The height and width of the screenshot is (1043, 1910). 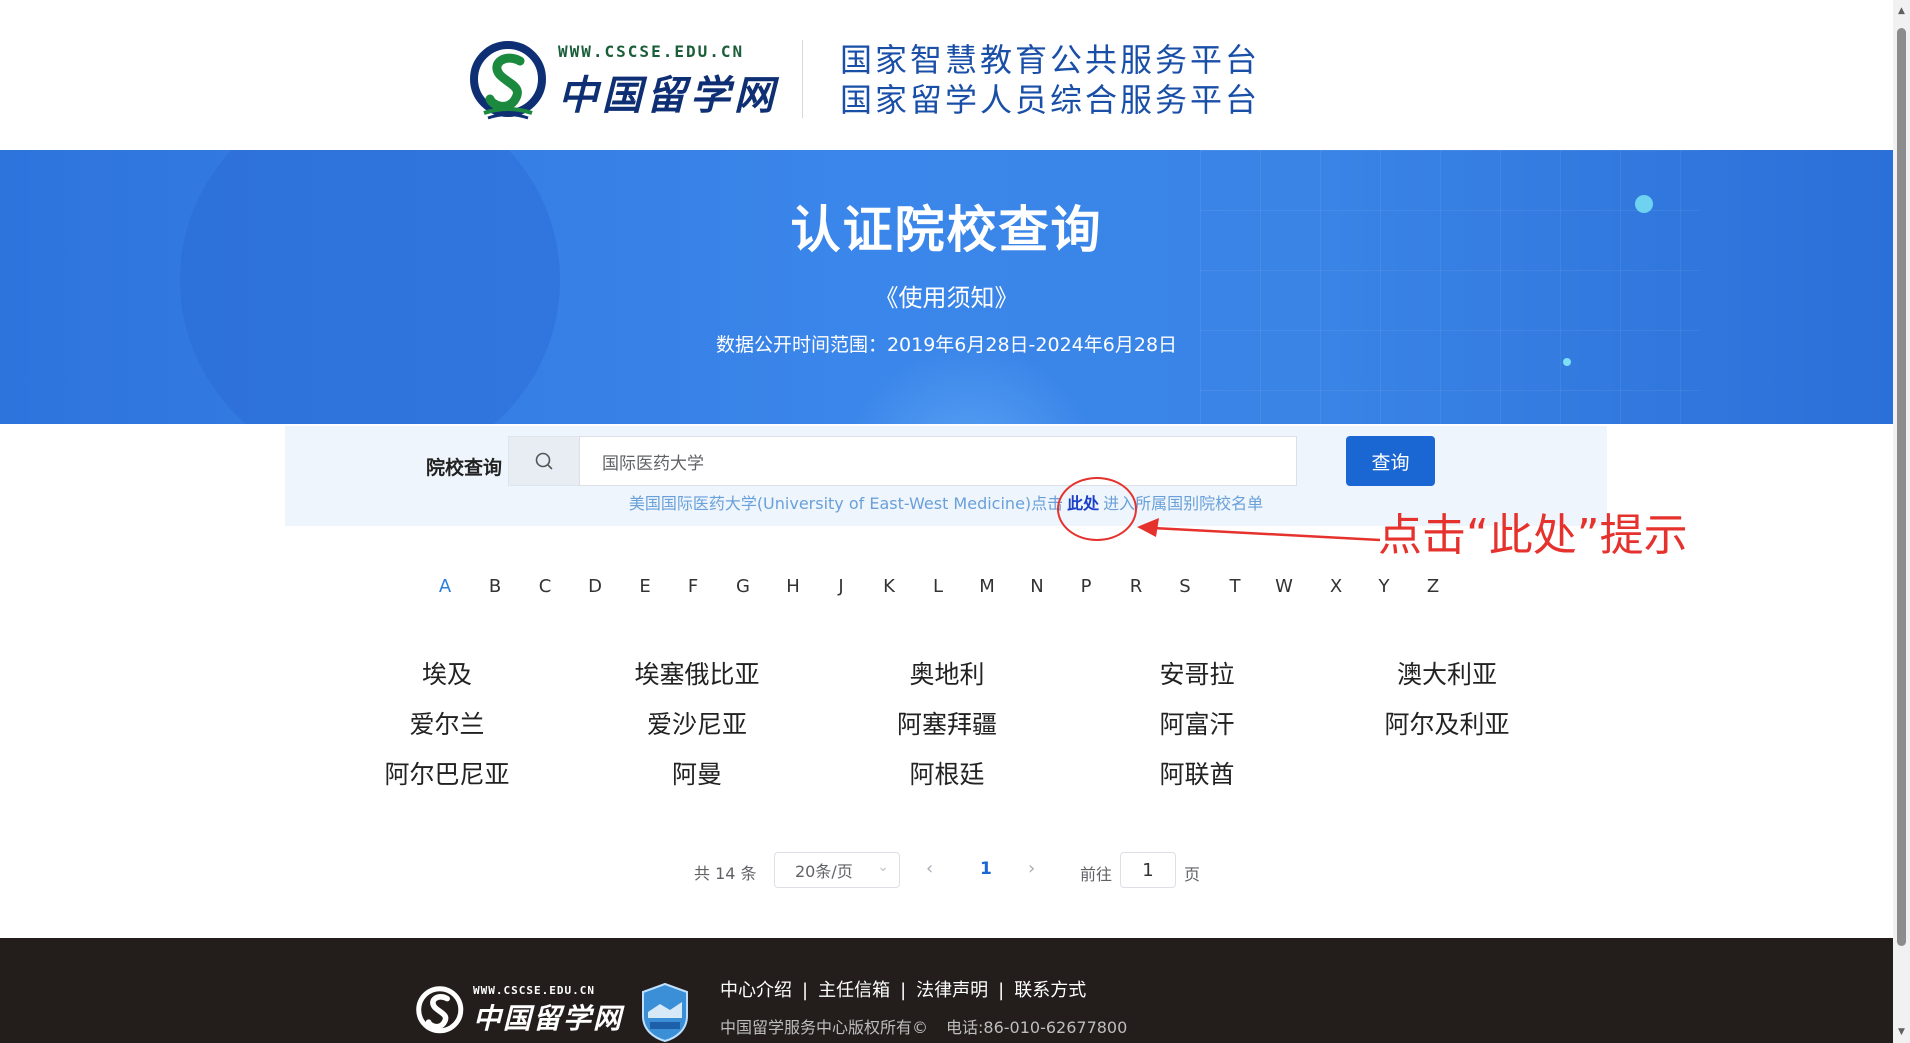 I want to click on country-item: 爱沙尼亚, so click(x=697, y=725).